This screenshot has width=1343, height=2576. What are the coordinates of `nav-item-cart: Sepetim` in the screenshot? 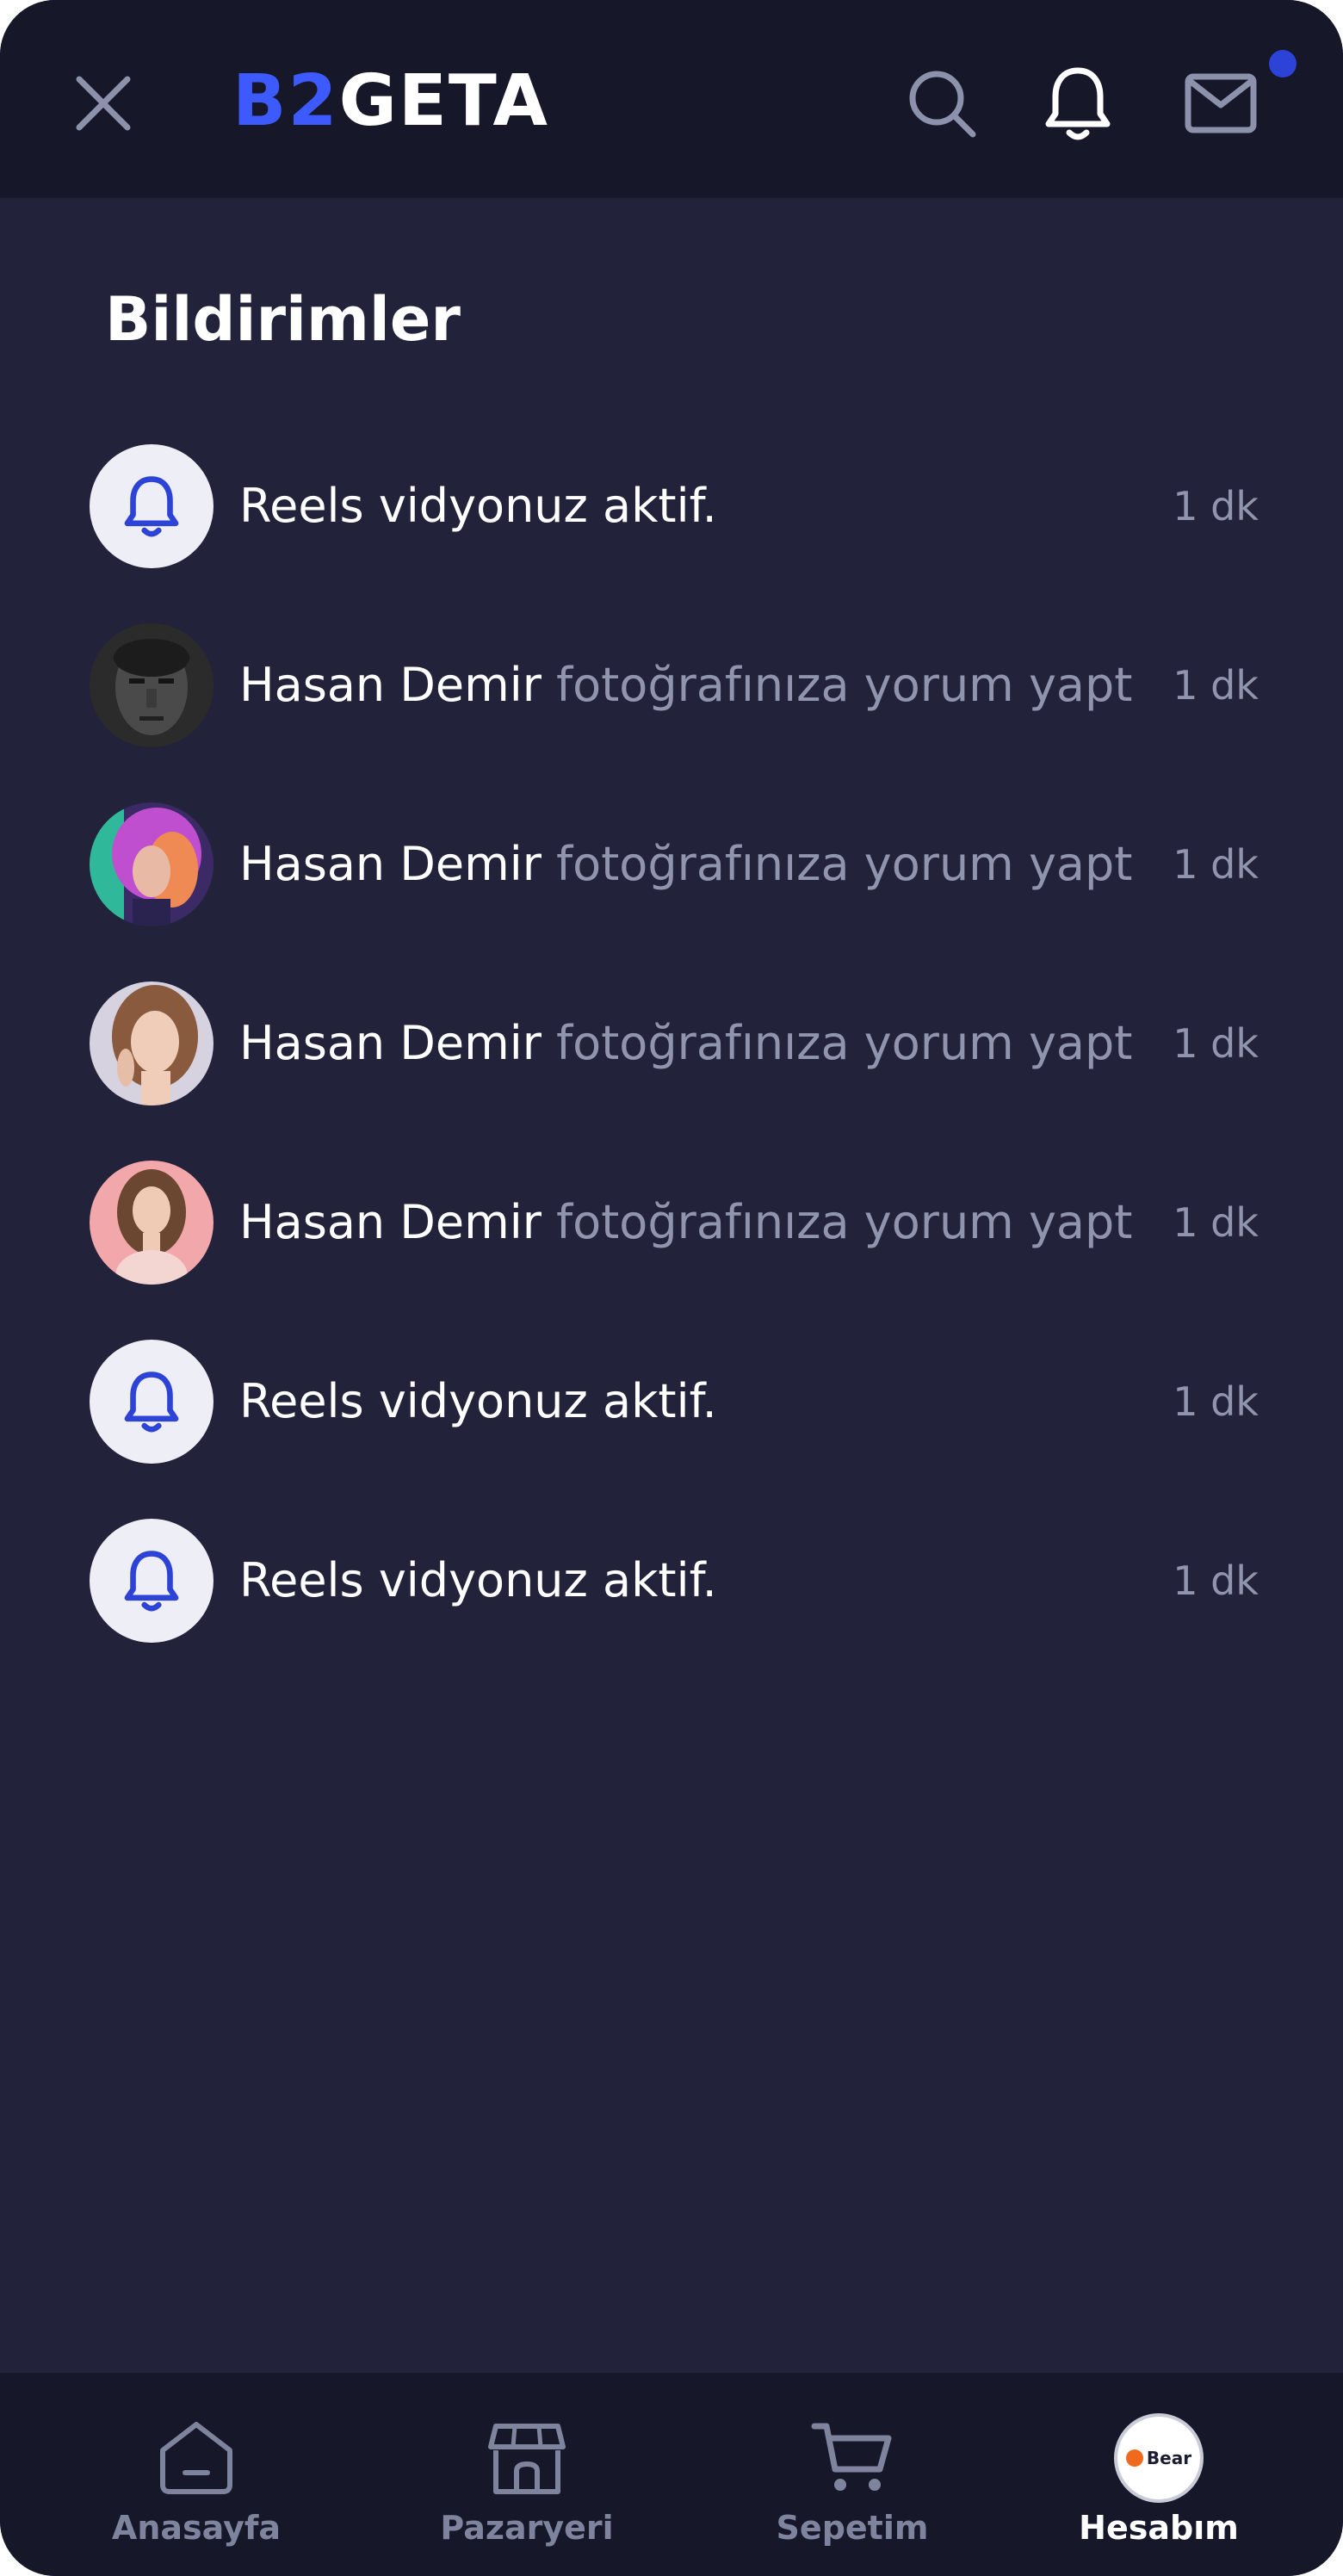 It's located at (852, 2474).